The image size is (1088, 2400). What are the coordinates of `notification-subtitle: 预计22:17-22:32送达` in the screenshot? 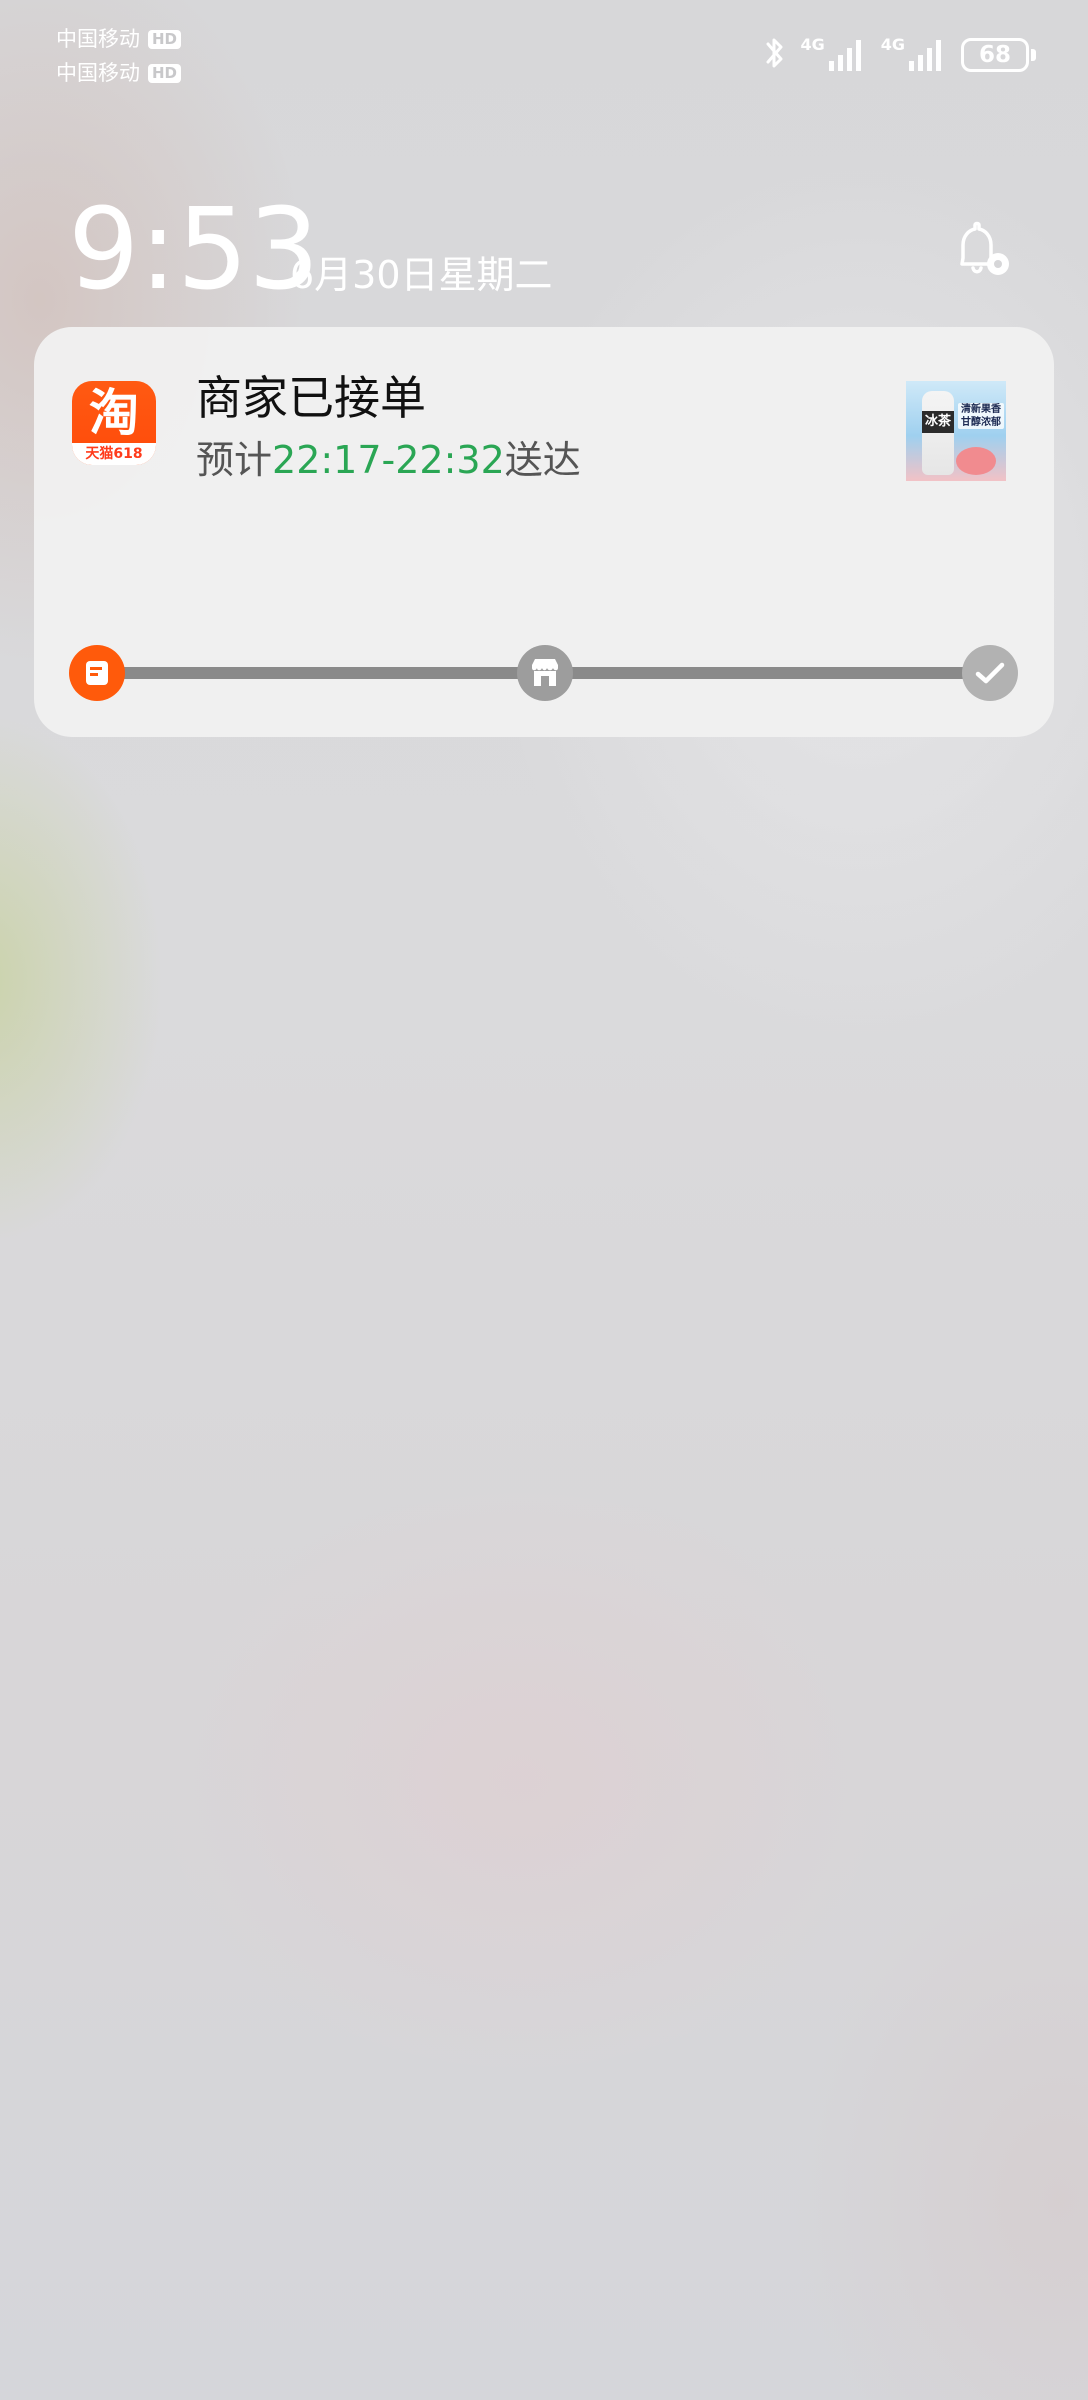 It's located at (388, 460).